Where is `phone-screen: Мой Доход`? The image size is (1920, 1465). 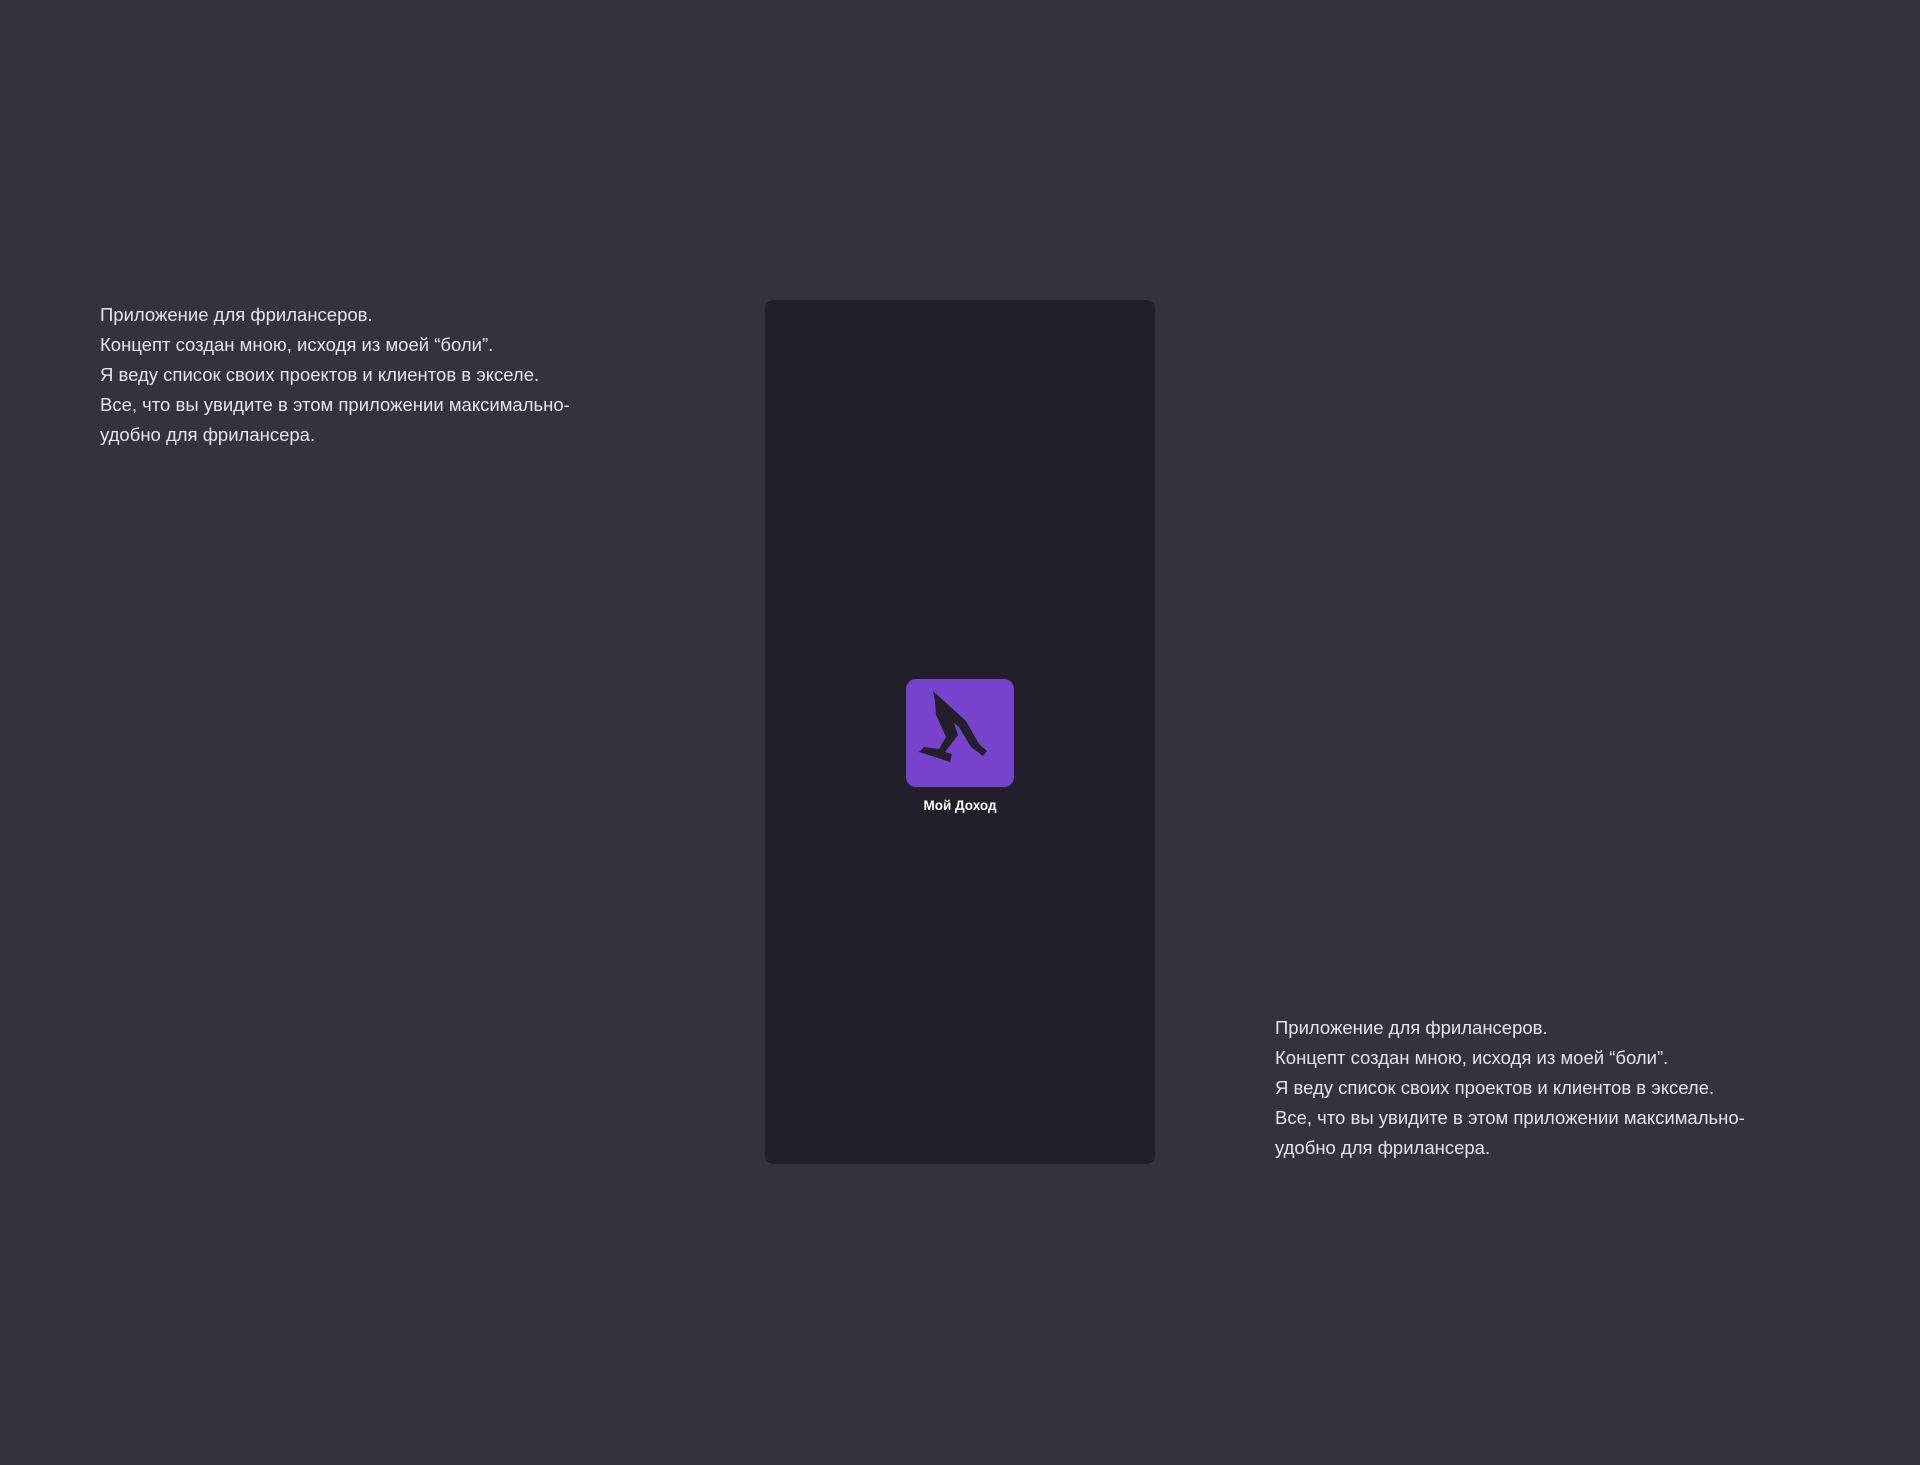 phone-screen: Мой Доход is located at coordinates (960, 732).